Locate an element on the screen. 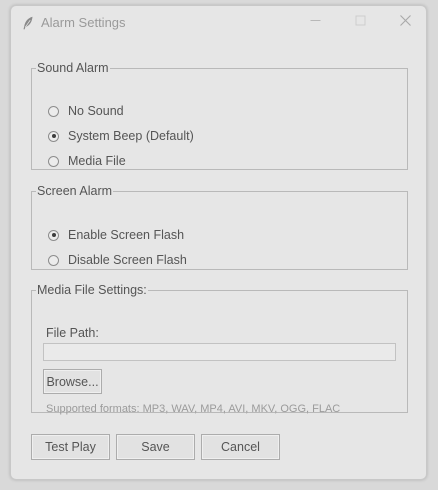 The width and height of the screenshot is (438, 490). radio-media-file: Media File is located at coordinates (87, 161).